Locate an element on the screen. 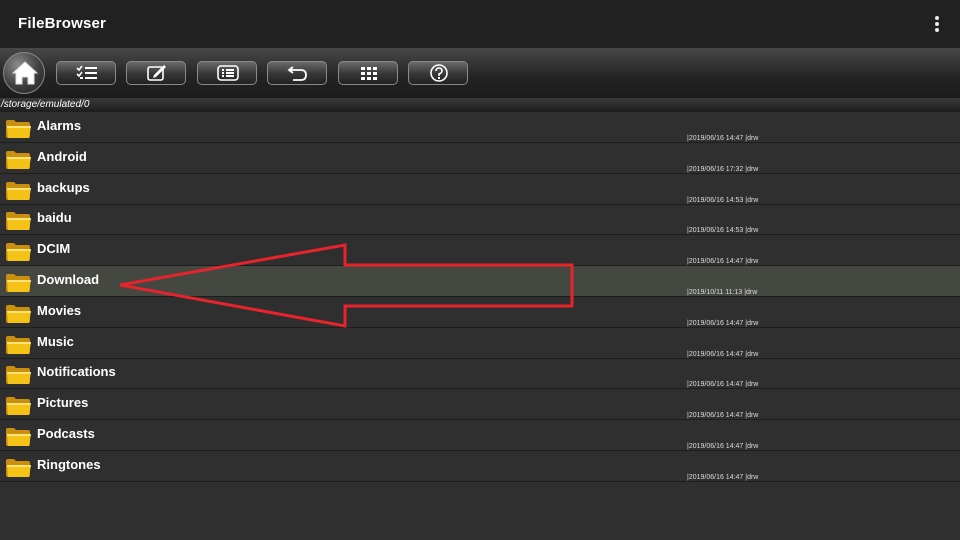  title-bar: FileBrowser is located at coordinates (480, 24).